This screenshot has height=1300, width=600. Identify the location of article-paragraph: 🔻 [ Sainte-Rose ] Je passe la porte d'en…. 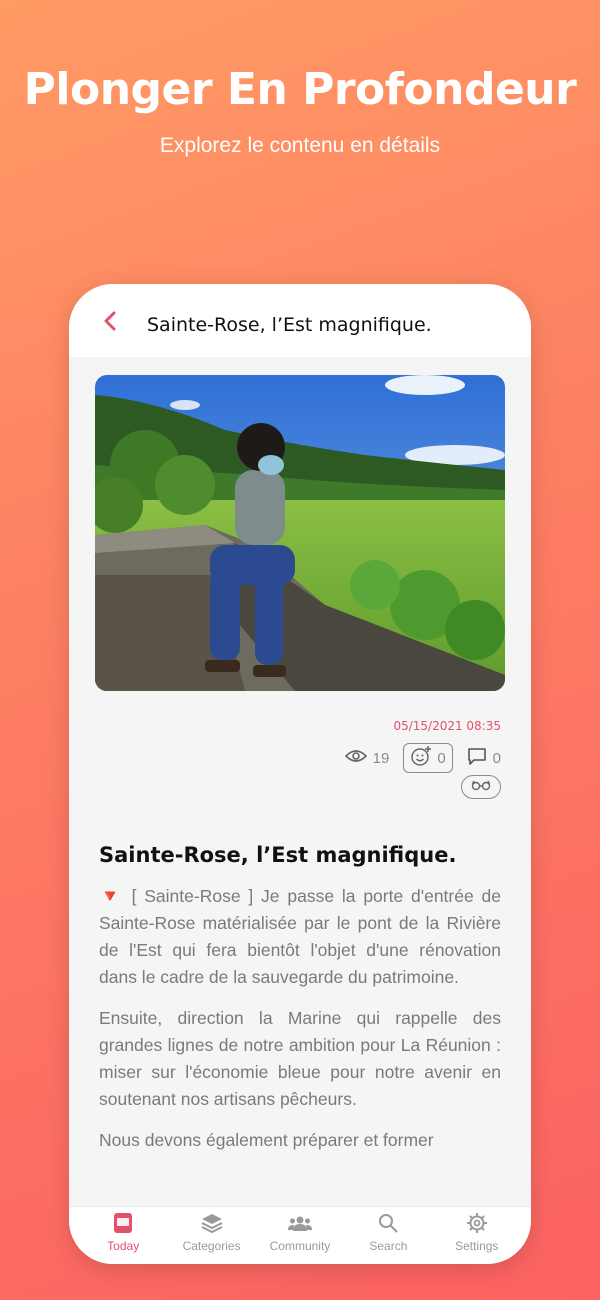
(300, 936).